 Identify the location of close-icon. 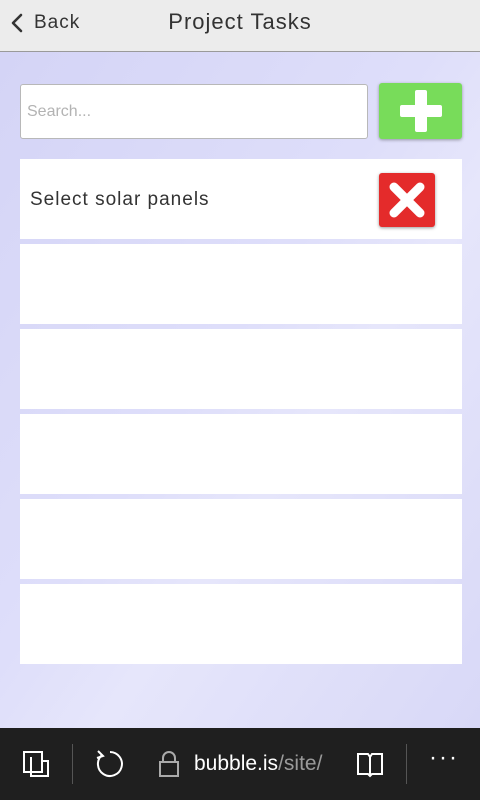
(407, 200).